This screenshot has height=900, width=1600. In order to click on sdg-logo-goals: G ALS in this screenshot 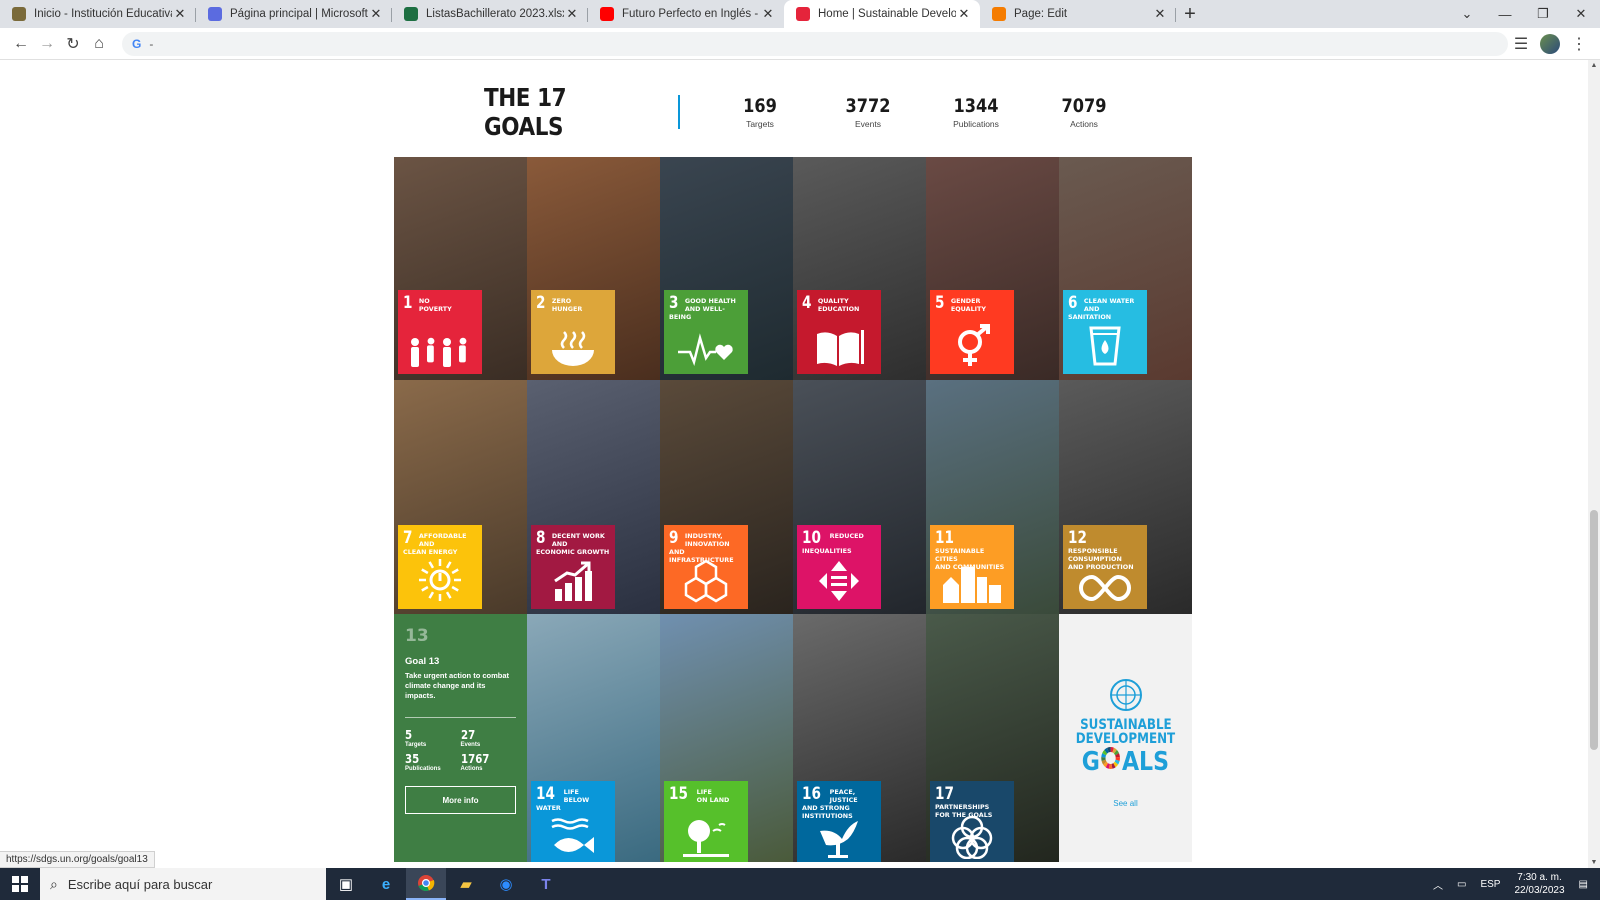, I will do `click(1125, 760)`.